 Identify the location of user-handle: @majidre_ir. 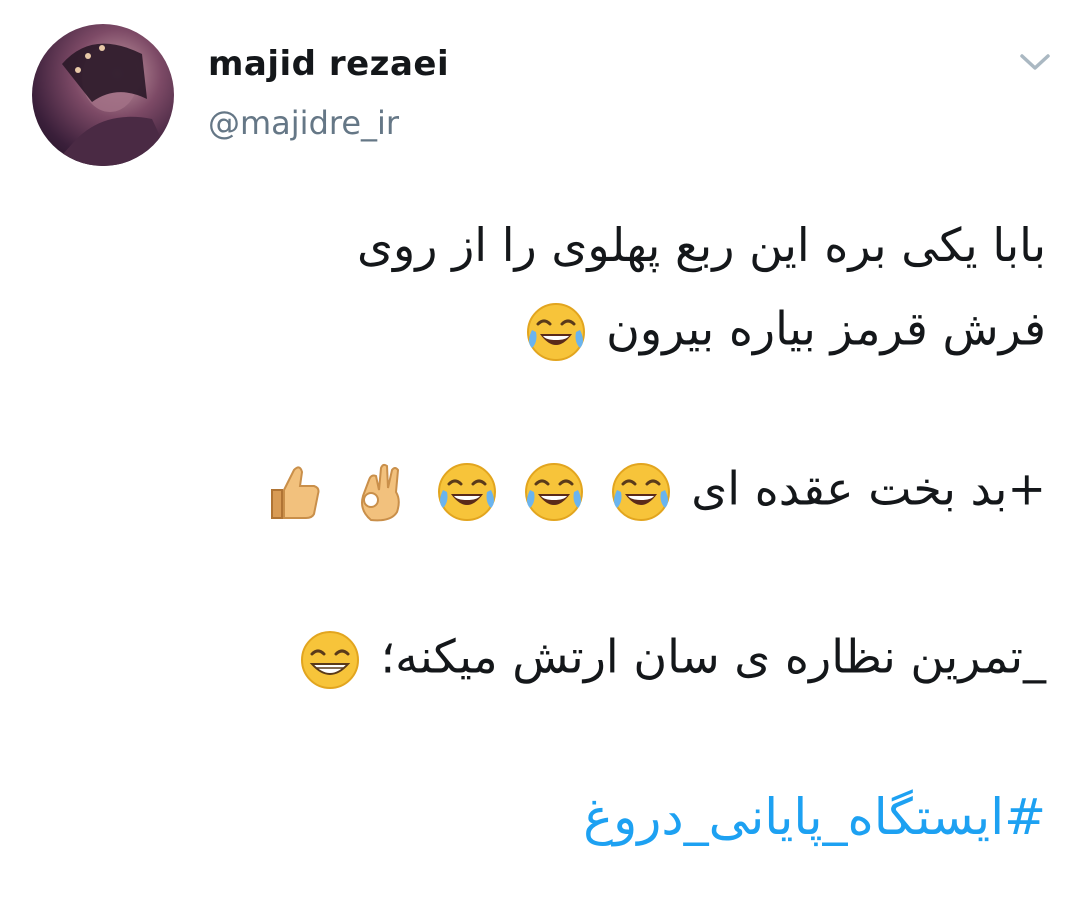
(303, 123).